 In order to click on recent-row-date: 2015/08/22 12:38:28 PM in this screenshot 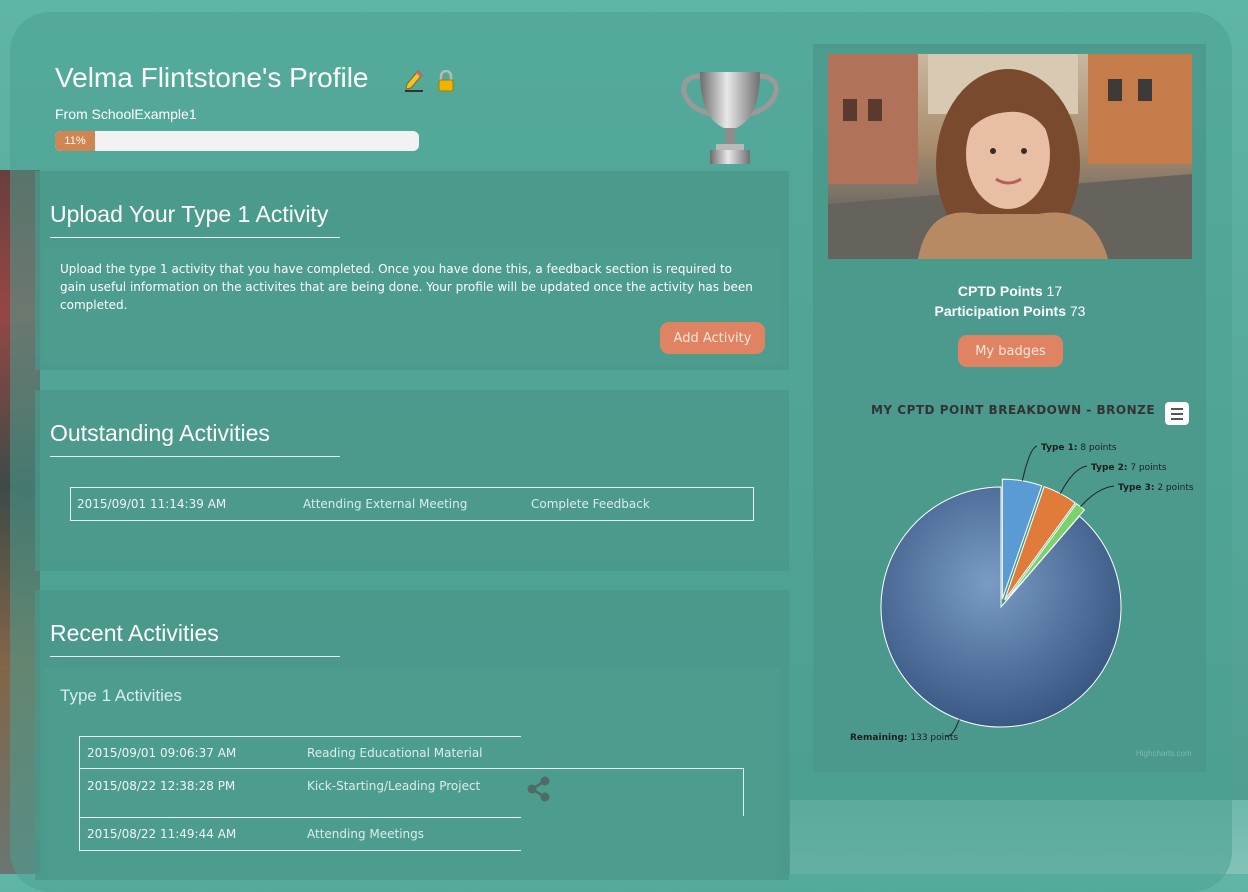, I will do `click(161, 786)`.